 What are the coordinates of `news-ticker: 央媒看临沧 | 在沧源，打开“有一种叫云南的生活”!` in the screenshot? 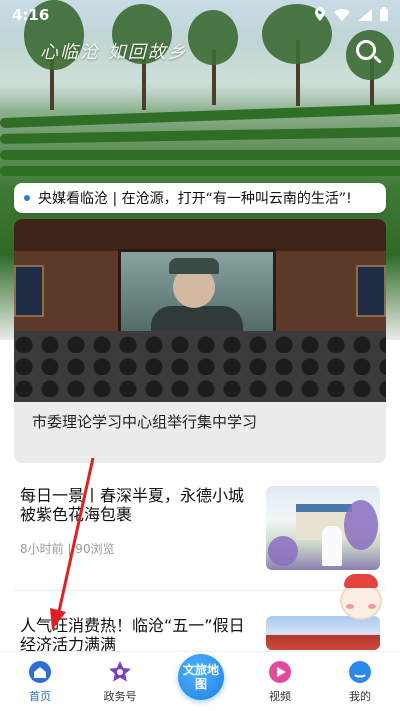 It's located at (200, 198).